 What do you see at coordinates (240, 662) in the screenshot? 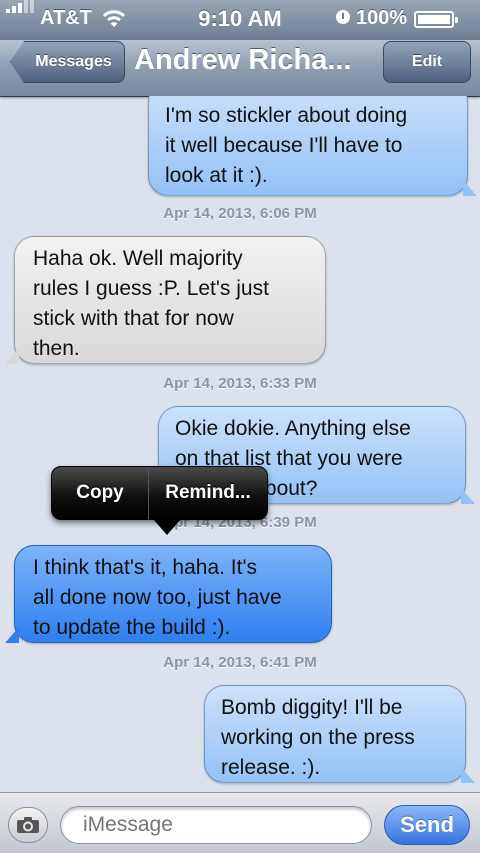
I see `timestamp: Apr 14, 2013, 6:41 PM` at bounding box center [240, 662].